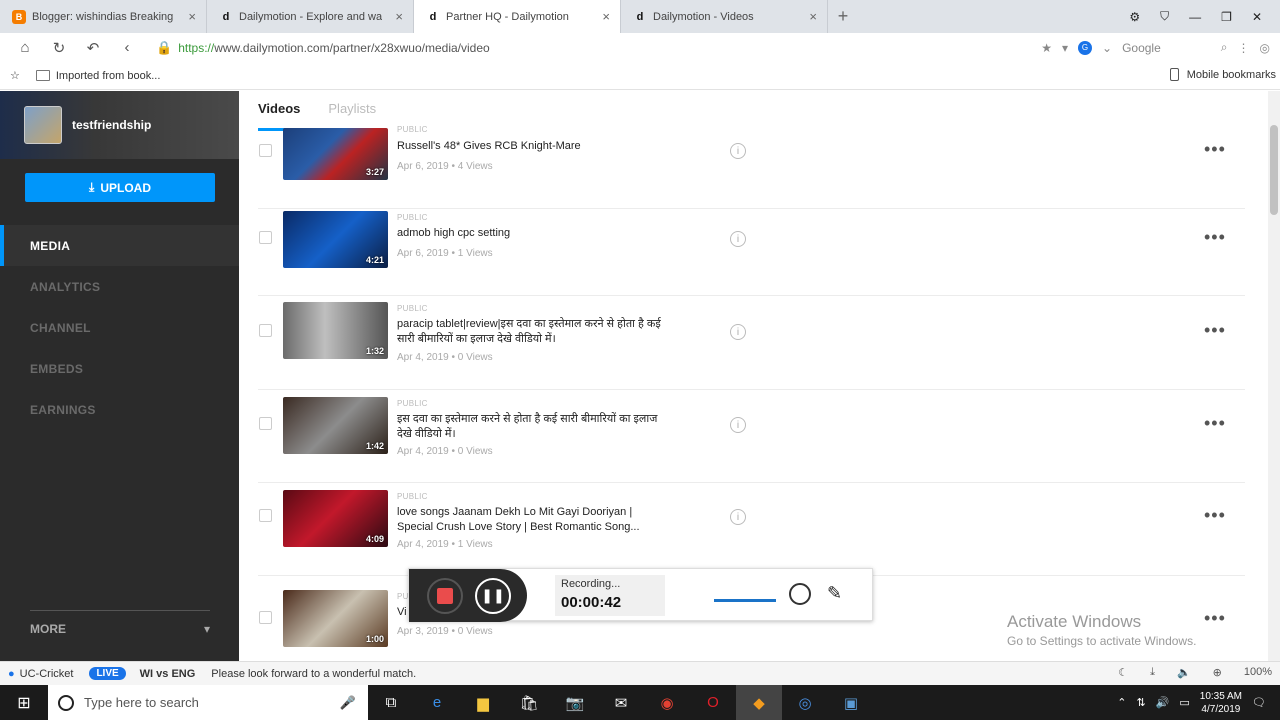 This screenshot has width=1280, height=720. I want to click on camera-icon: 📷, so click(575, 702).